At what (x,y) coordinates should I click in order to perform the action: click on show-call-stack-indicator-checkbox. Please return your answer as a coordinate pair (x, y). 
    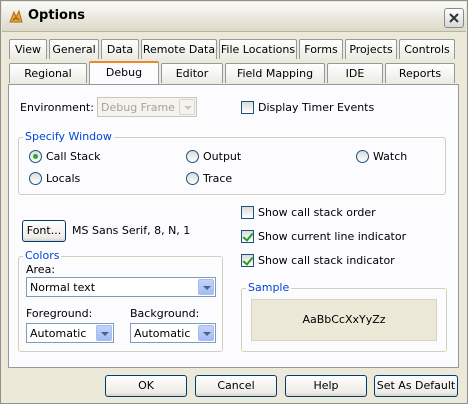
    Looking at the image, I should click on (247, 260).